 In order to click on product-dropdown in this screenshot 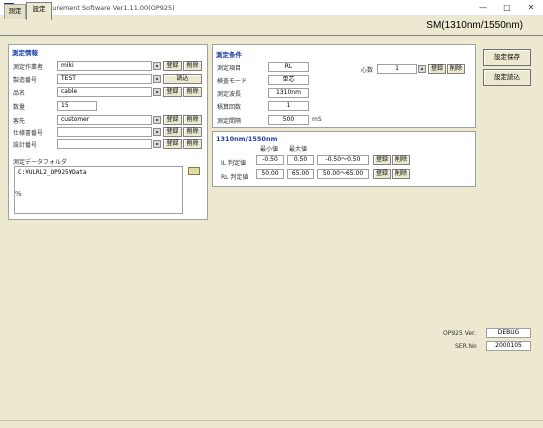, I will do `click(157, 92)`.